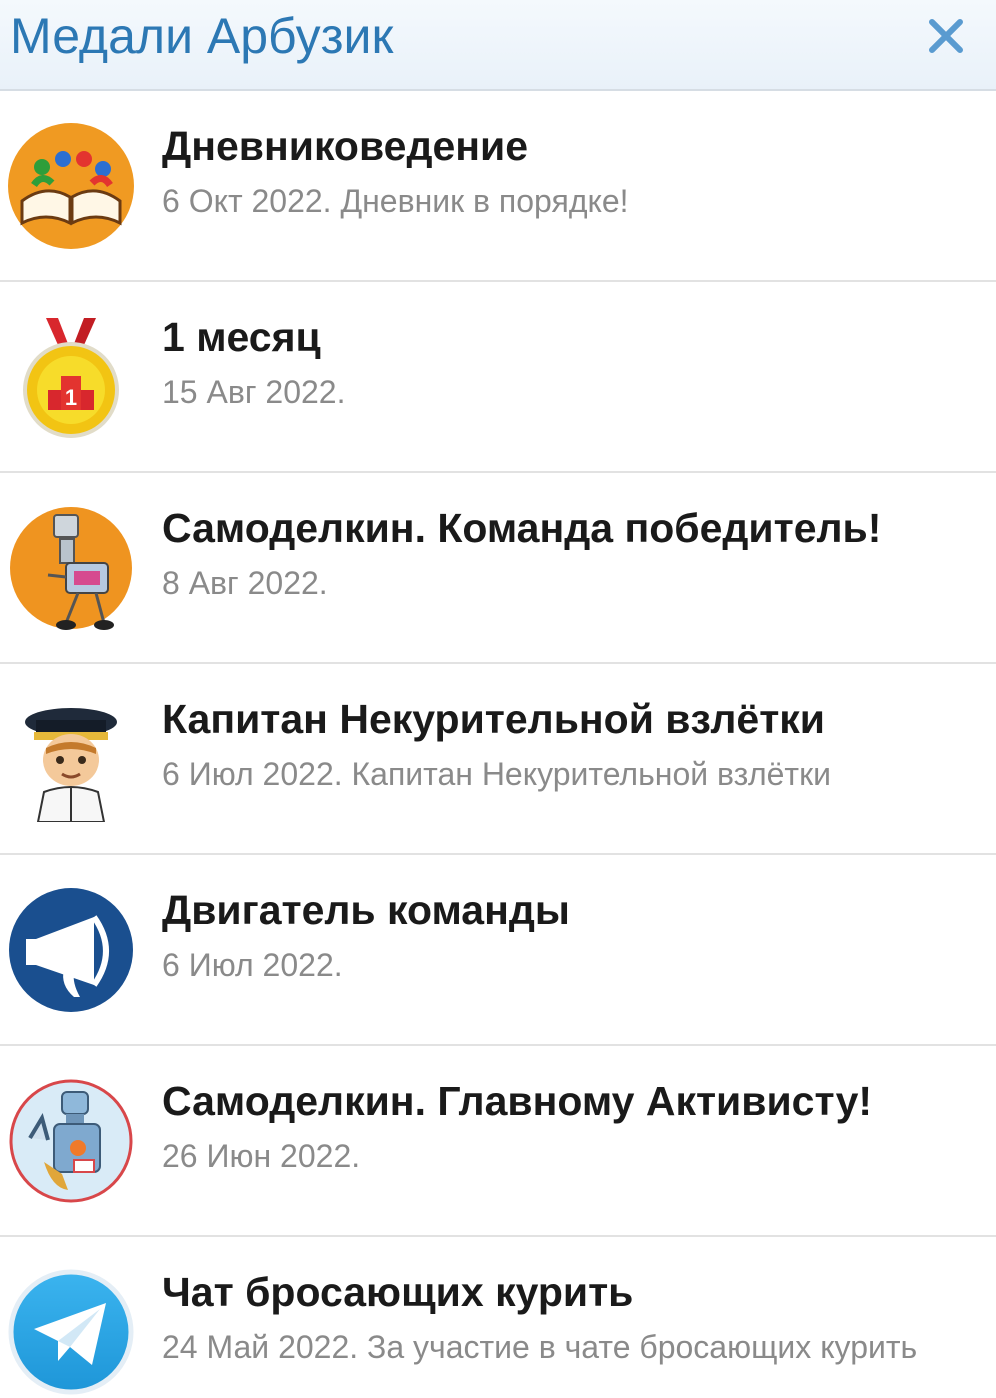 Image resolution: width=996 pixels, height=1398 pixels. Describe the element at coordinates (252, 965) in the screenshot. I see `medal-subtitle: 6 Июл 2022.` at that location.